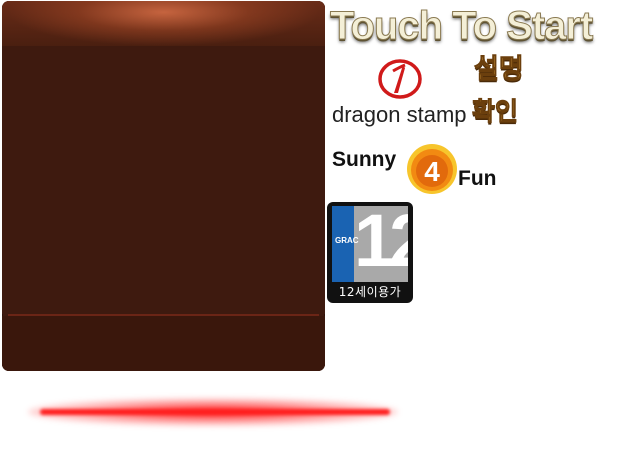  I want to click on dragon-stamp-wordmark: dragon stamp, so click(399, 114).